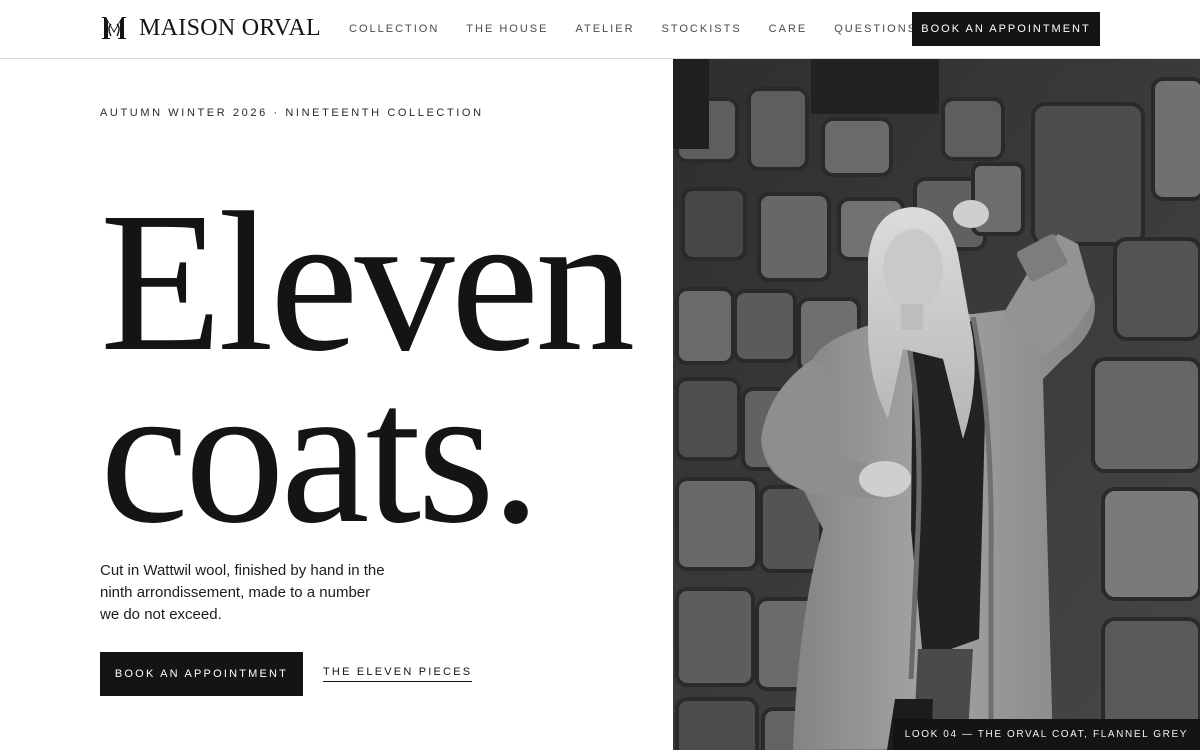 Image resolution: width=1200 pixels, height=750 pixels. What do you see at coordinates (507, 29) in the screenshot?
I see `nav-the-house: THE HOUSE` at bounding box center [507, 29].